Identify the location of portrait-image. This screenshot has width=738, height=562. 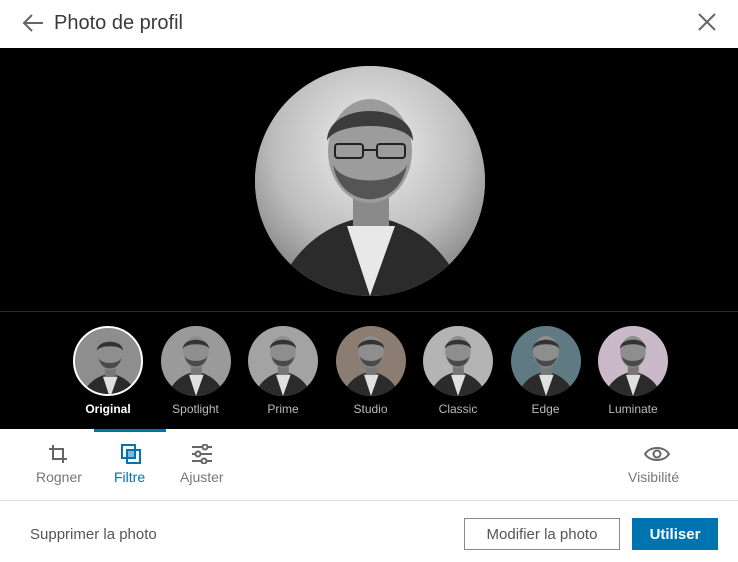
(370, 181).